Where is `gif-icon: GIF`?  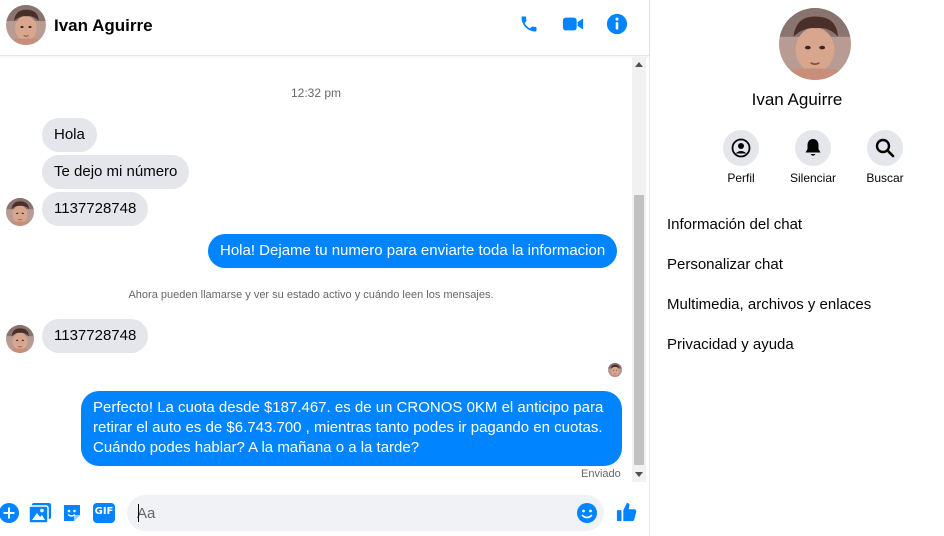
gif-icon: GIF is located at coordinates (104, 513).